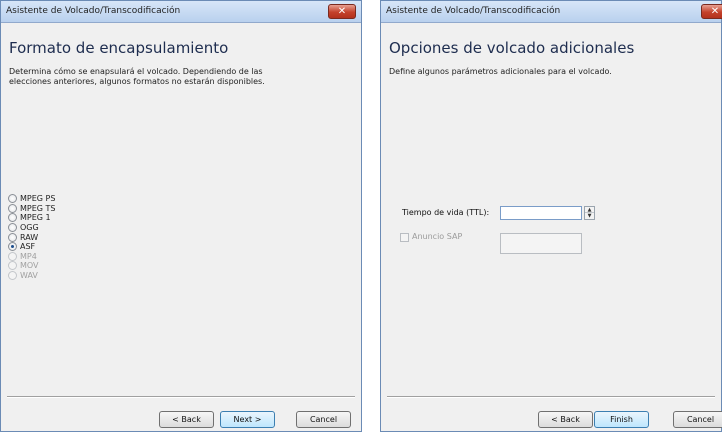  Describe the element at coordinates (541, 243) in the screenshot. I see `sap-field` at that location.